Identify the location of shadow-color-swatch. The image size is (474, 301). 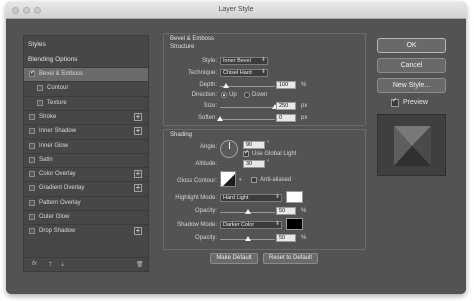
(294, 224).